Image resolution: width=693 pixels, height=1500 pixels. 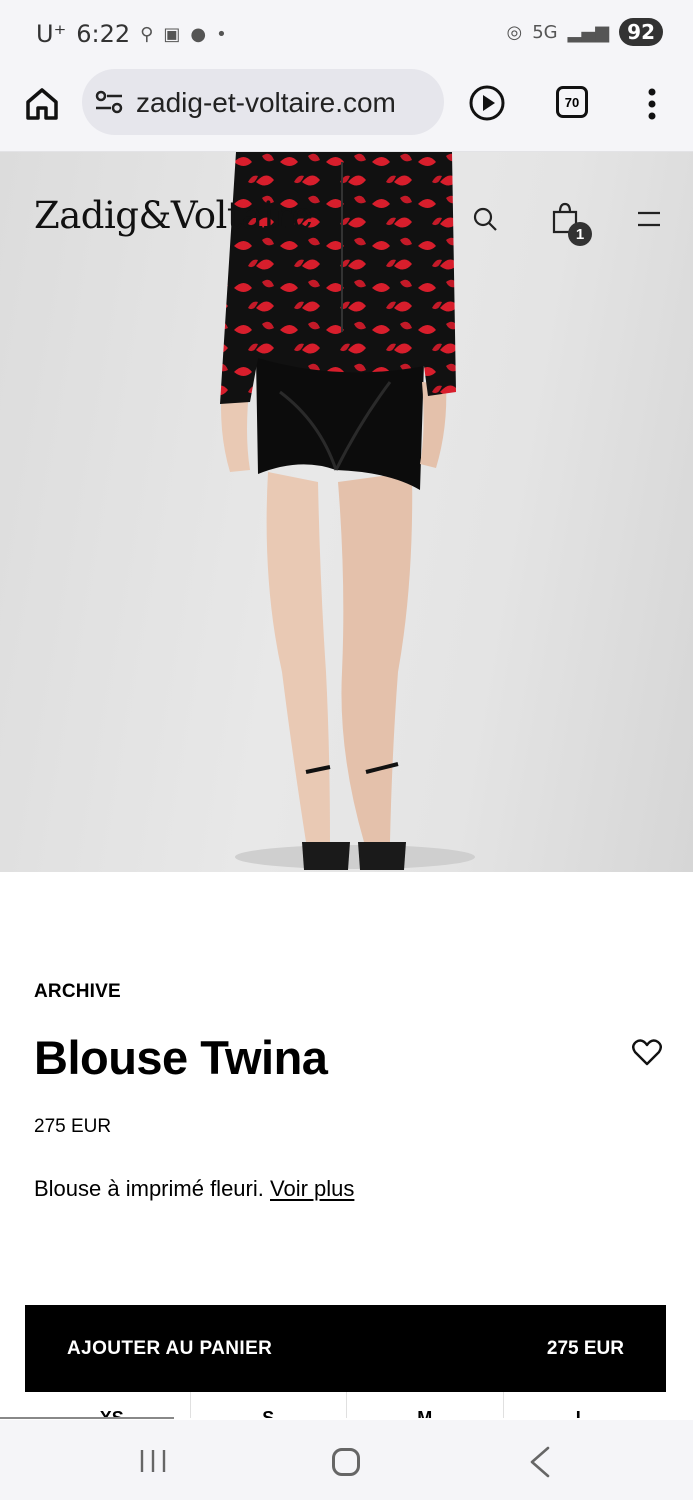 I want to click on size-option-s: S, so click(x=268, y=1405).